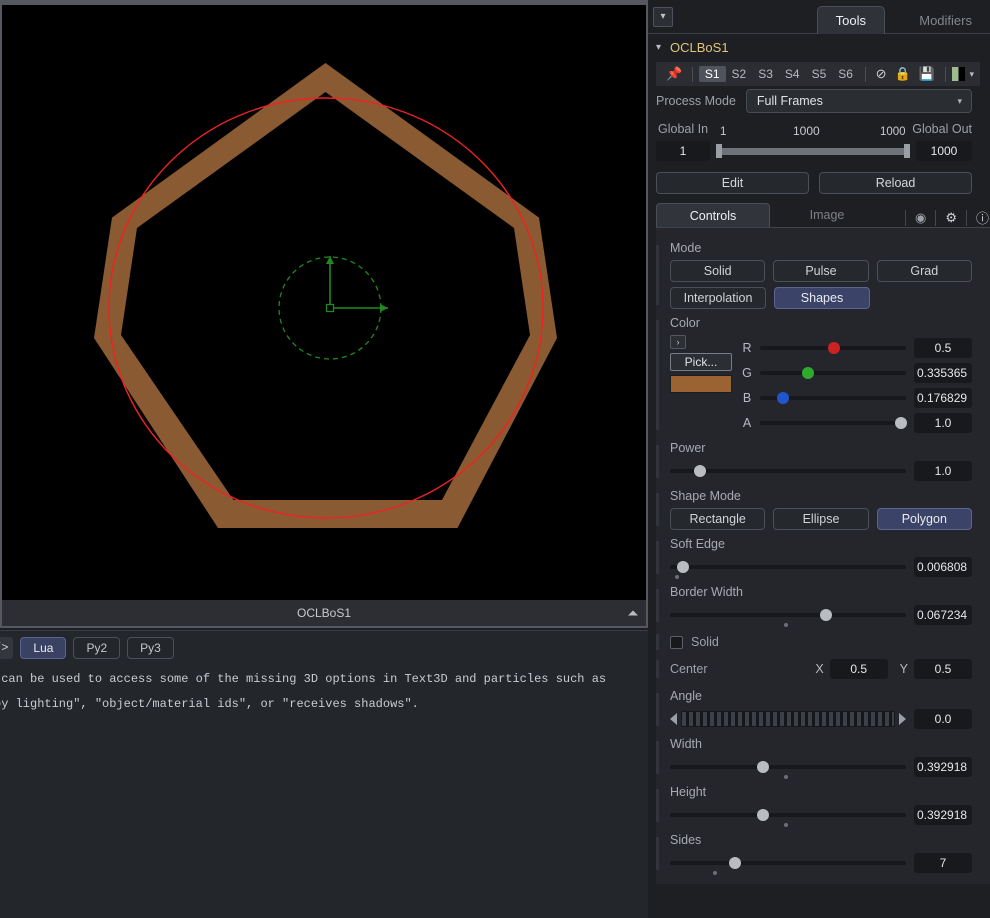 The height and width of the screenshot is (918, 990). I want to click on width-row: 0.392918, so click(821, 767).